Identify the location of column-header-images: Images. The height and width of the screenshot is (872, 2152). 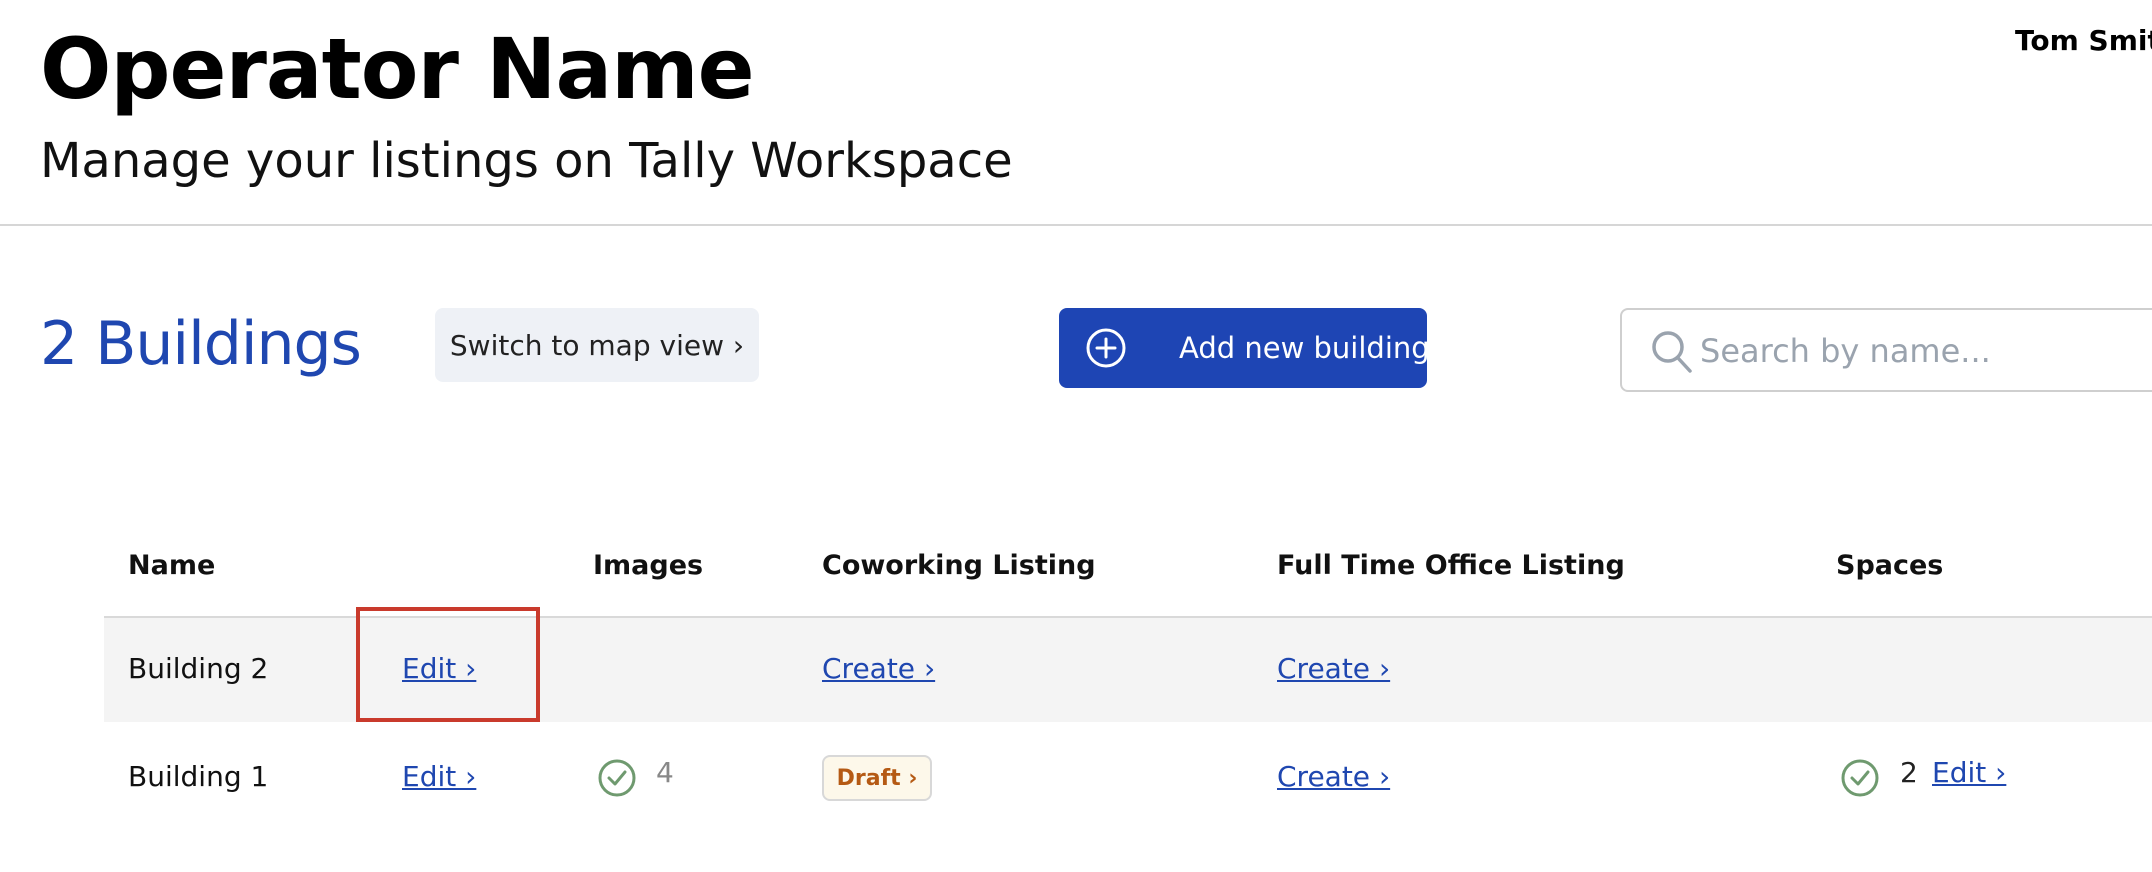
(648, 565).